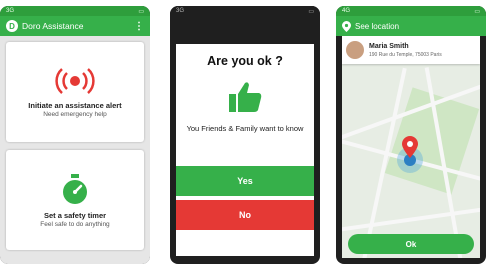 Image resolution: width=489 pixels, height=268 pixels. Describe the element at coordinates (346, 26) in the screenshot. I see `location-pin-icon` at that location.